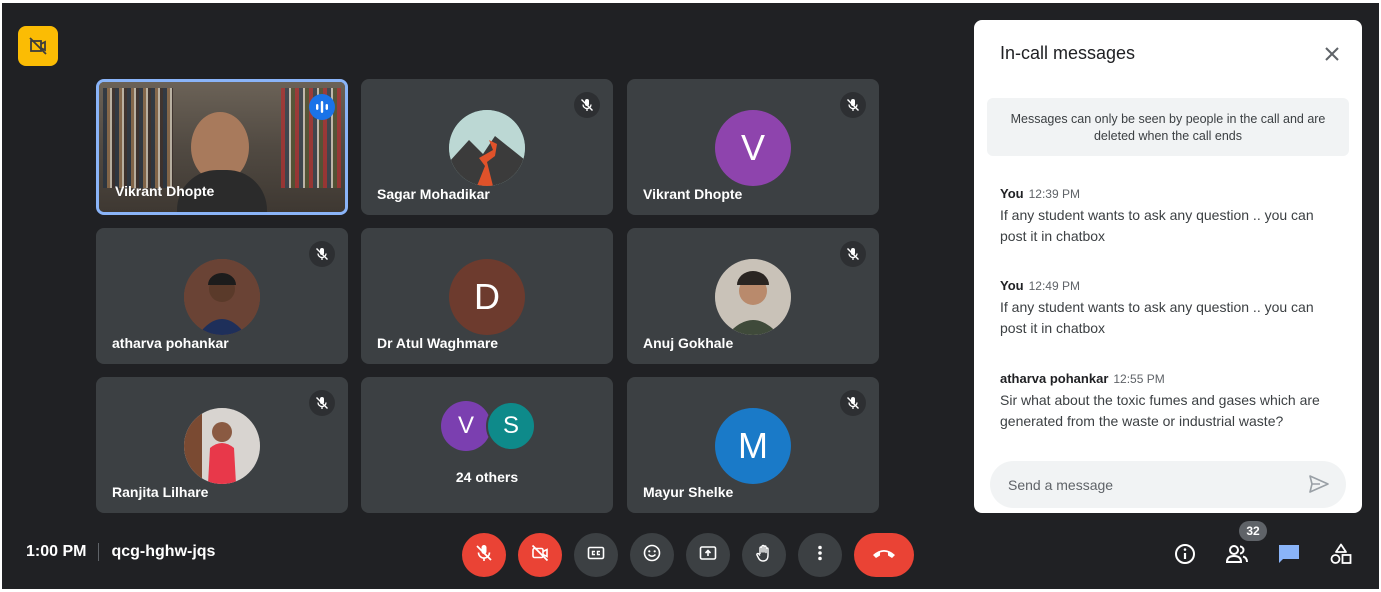 The height and width of the screenshot is (592, 1381). I want to click on camera-toggle-button, so click(540, 555).